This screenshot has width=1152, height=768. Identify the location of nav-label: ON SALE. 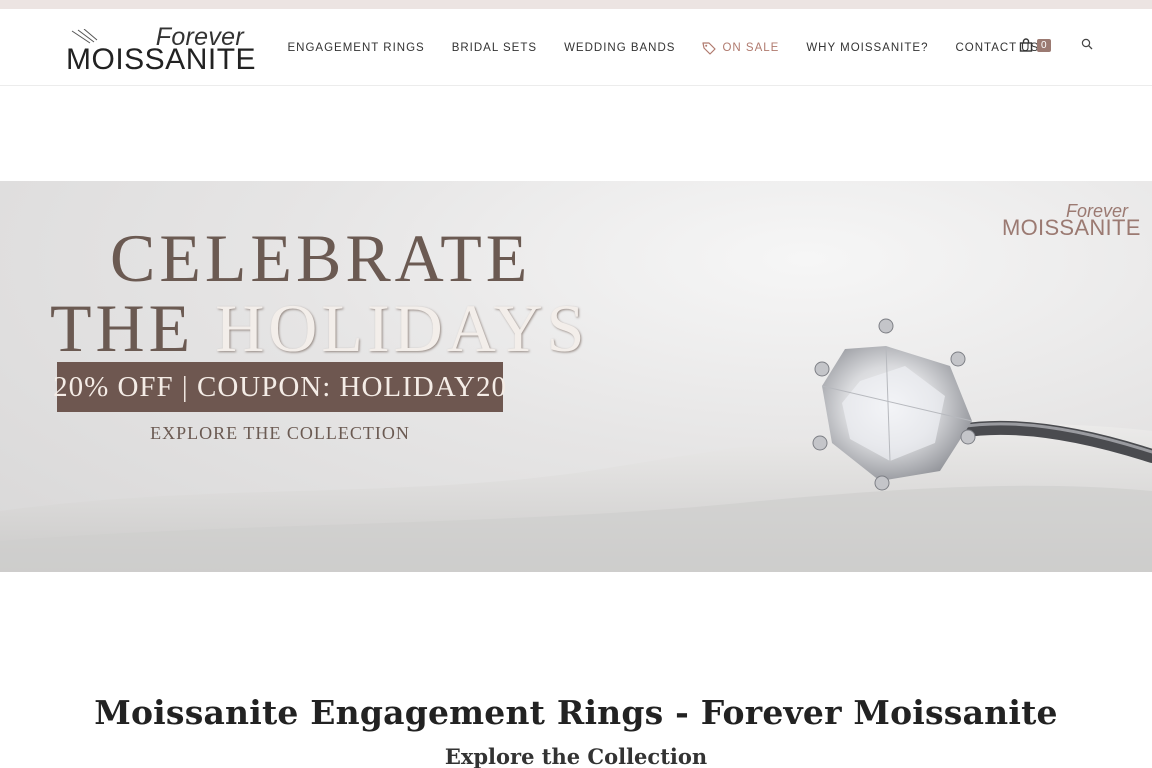
(751, 47).